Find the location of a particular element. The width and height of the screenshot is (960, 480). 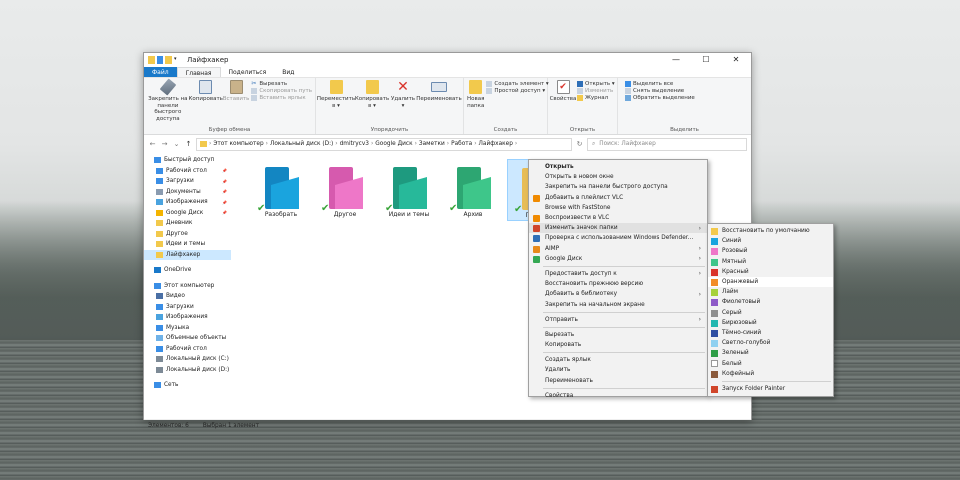

tab-file: Файл is located at coordinates (160, 72).